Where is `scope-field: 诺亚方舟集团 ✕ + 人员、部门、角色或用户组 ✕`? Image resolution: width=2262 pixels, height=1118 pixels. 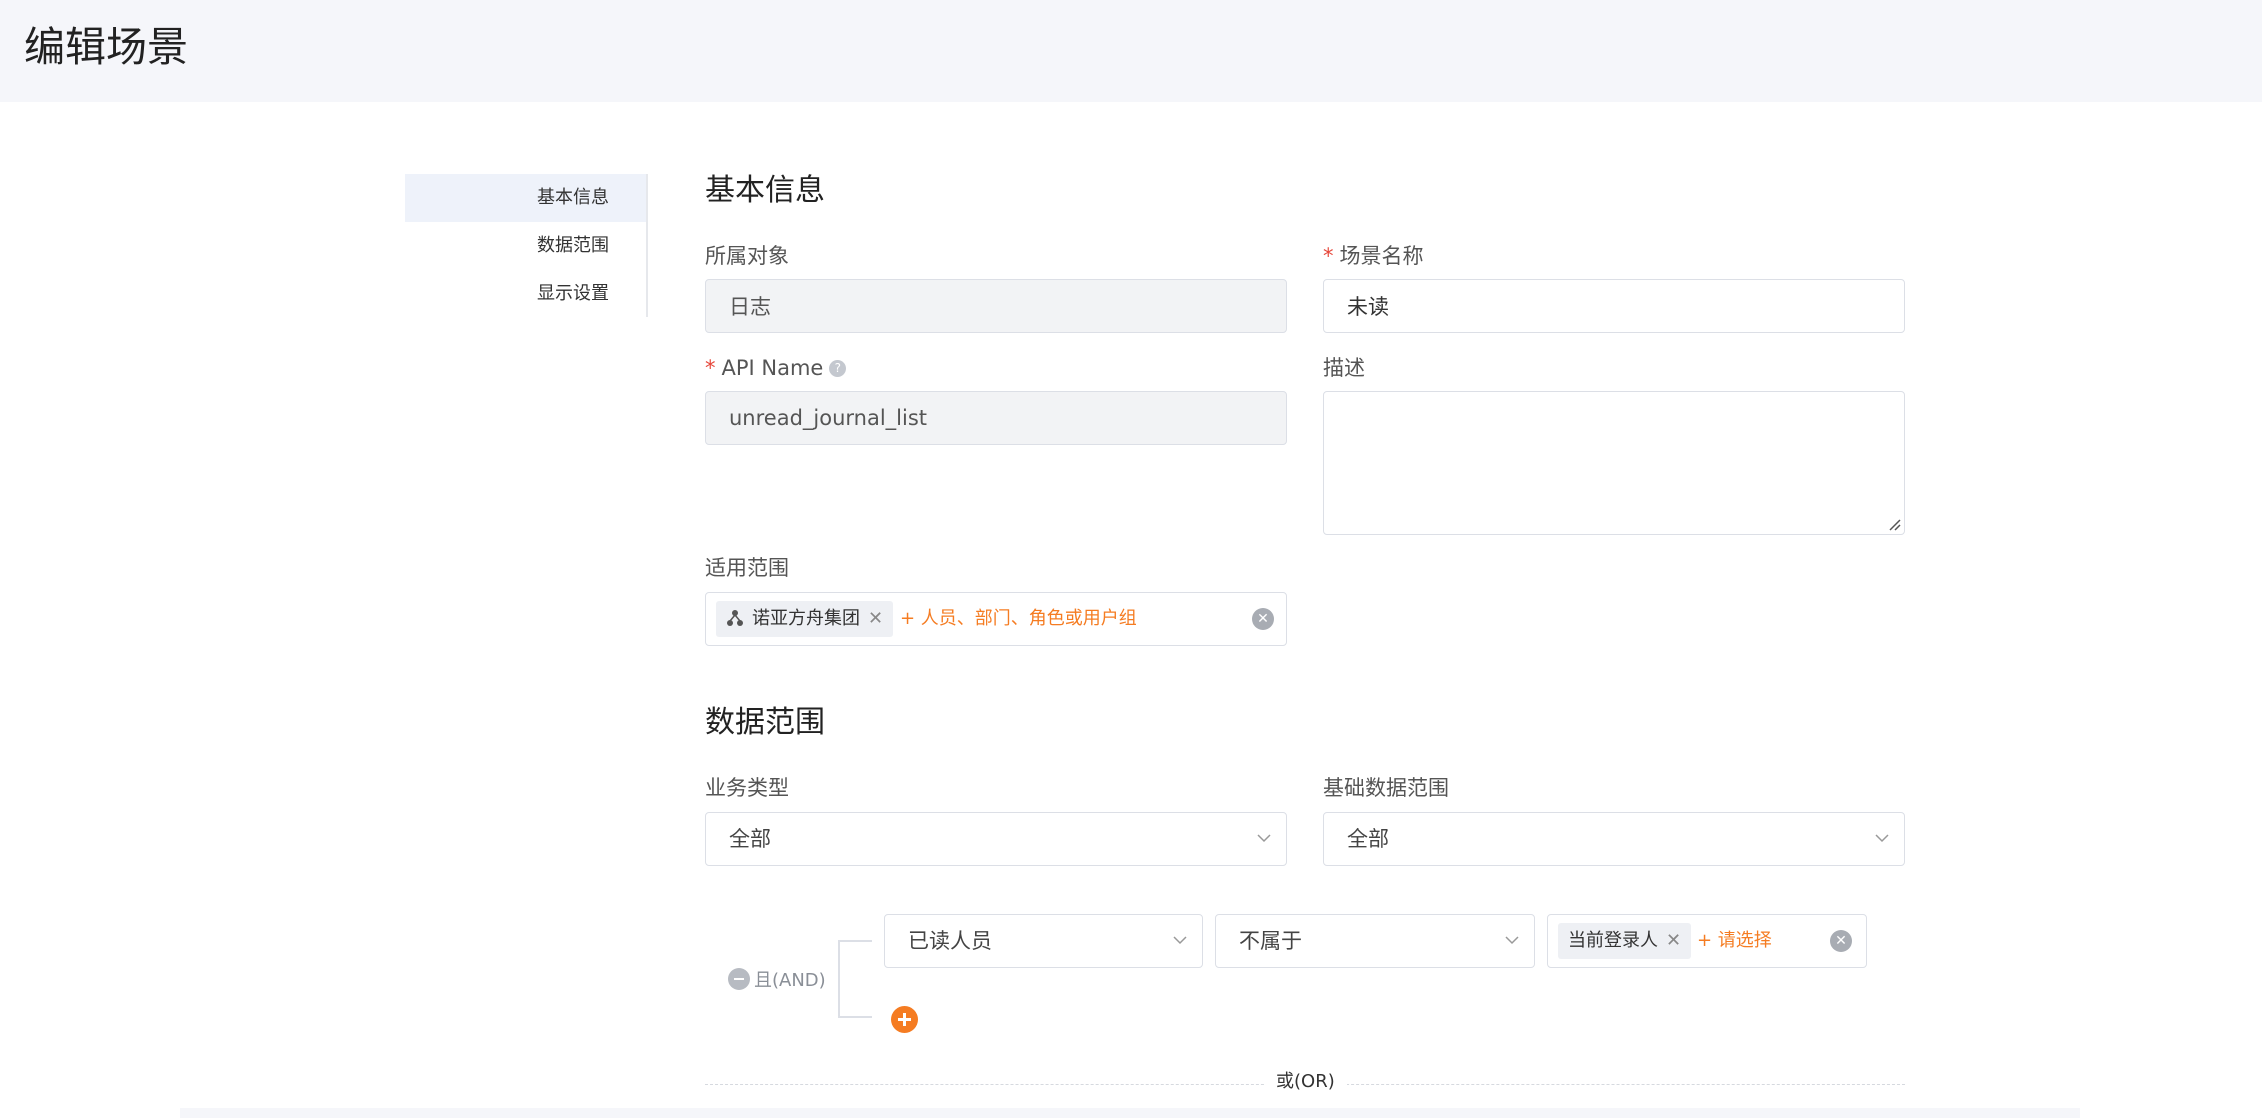 scope-field: 诺亚方舟集团 ✕ + 人员、部门、角色或用户组 ✕ is located at coordinates (996, 619).